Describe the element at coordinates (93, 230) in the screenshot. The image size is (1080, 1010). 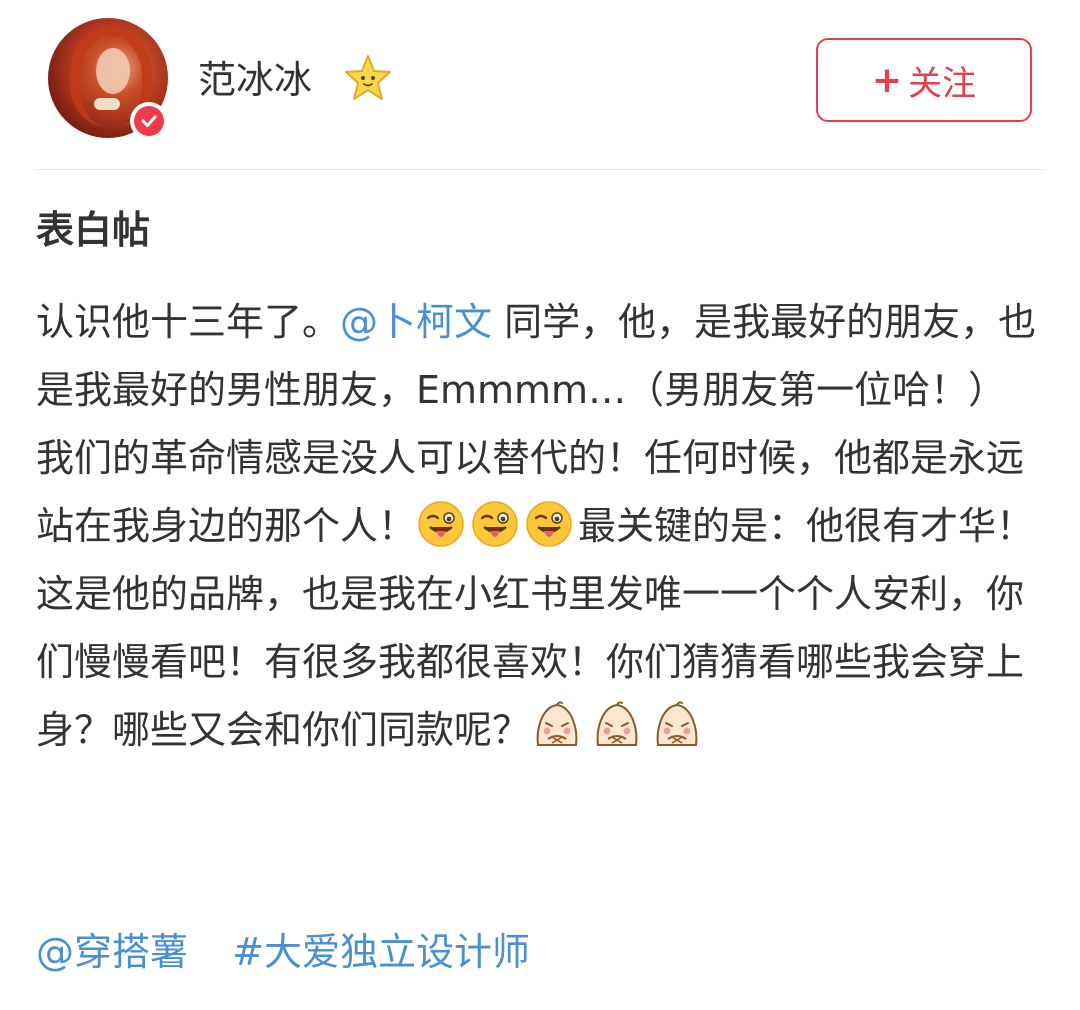
I see `post-title: 表白帖` at that location.